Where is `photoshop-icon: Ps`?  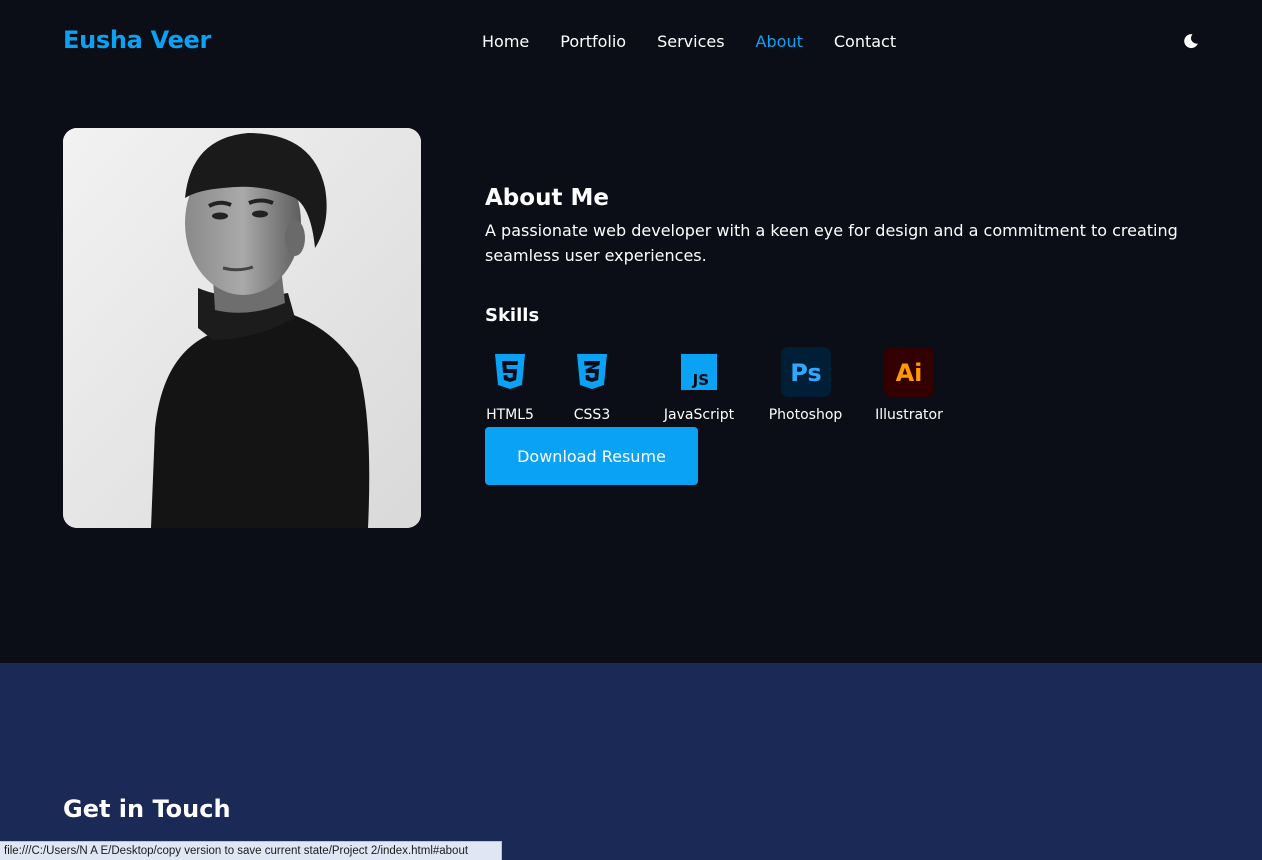 photoshop-icon: Ps is located at coordinates (805, 372).